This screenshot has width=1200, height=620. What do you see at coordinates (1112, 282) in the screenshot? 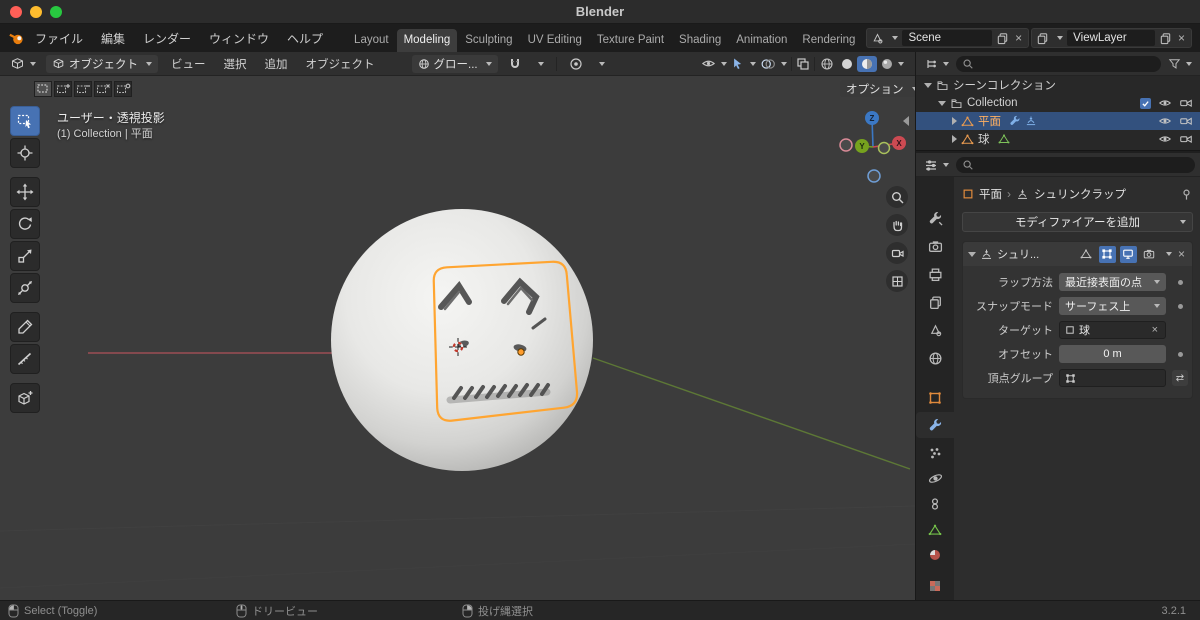
I see `wrap-method-dropdown: 最近接表面の点` at bounding box center [1112, 282].